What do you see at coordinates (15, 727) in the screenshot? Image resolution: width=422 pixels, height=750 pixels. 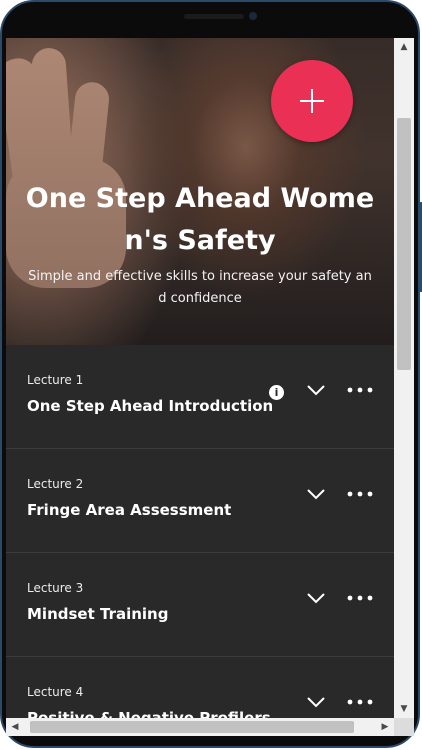 I see `scroll-left-arrow-icon: ◀` at bounding box center [15, 727].